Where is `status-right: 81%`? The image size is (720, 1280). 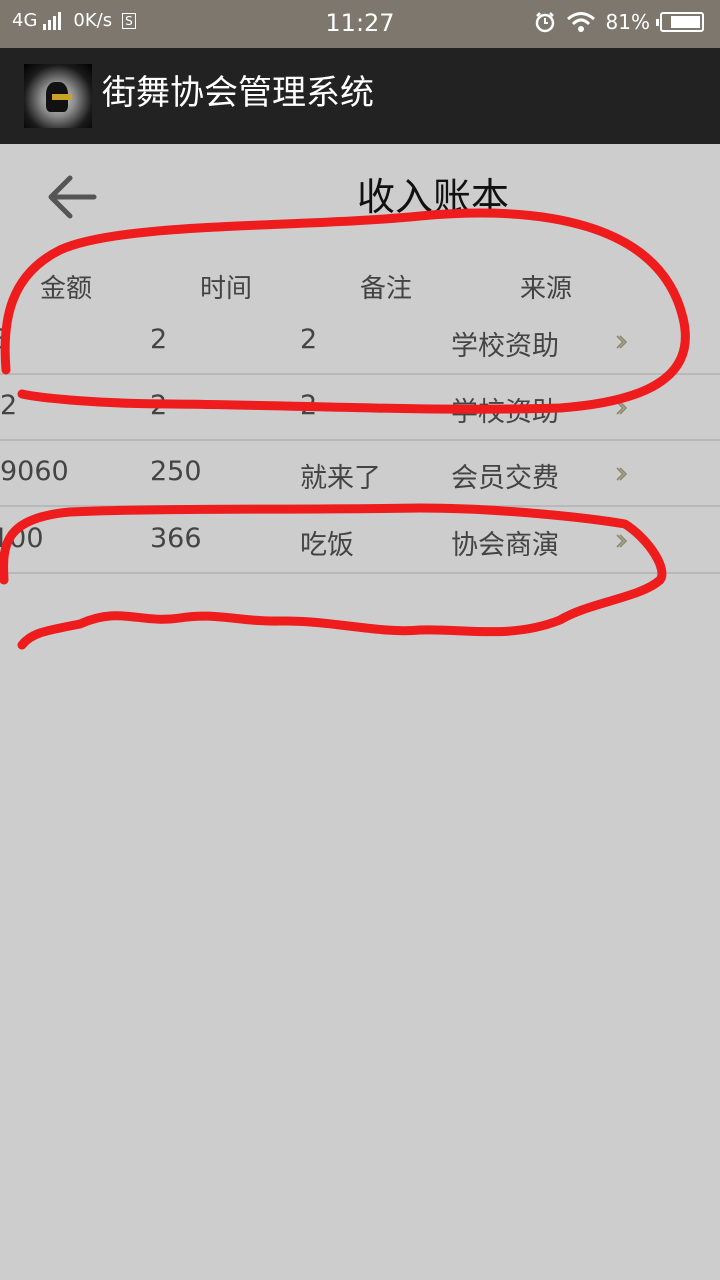 status-right: 81% is located at coordinates (619, 22).